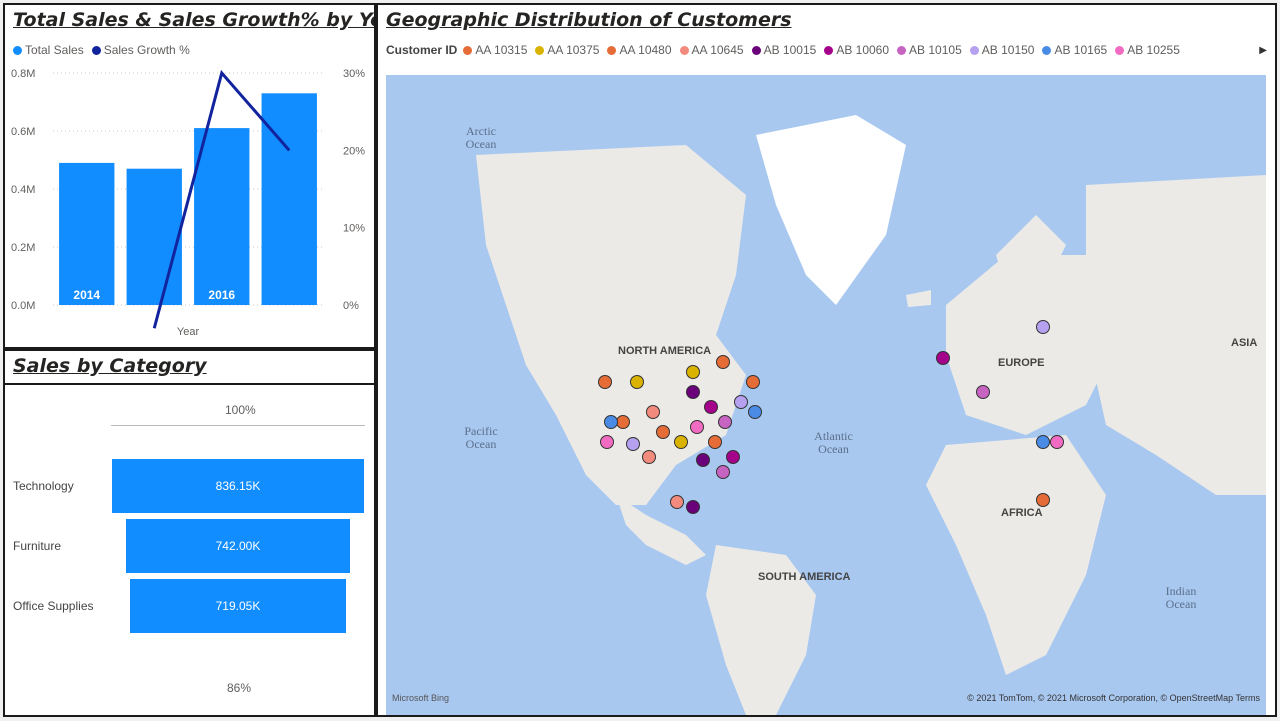 This screenshot has width=1280, height=721. I want to click on map-legend-item: AB 10165, so click(1074, 50).